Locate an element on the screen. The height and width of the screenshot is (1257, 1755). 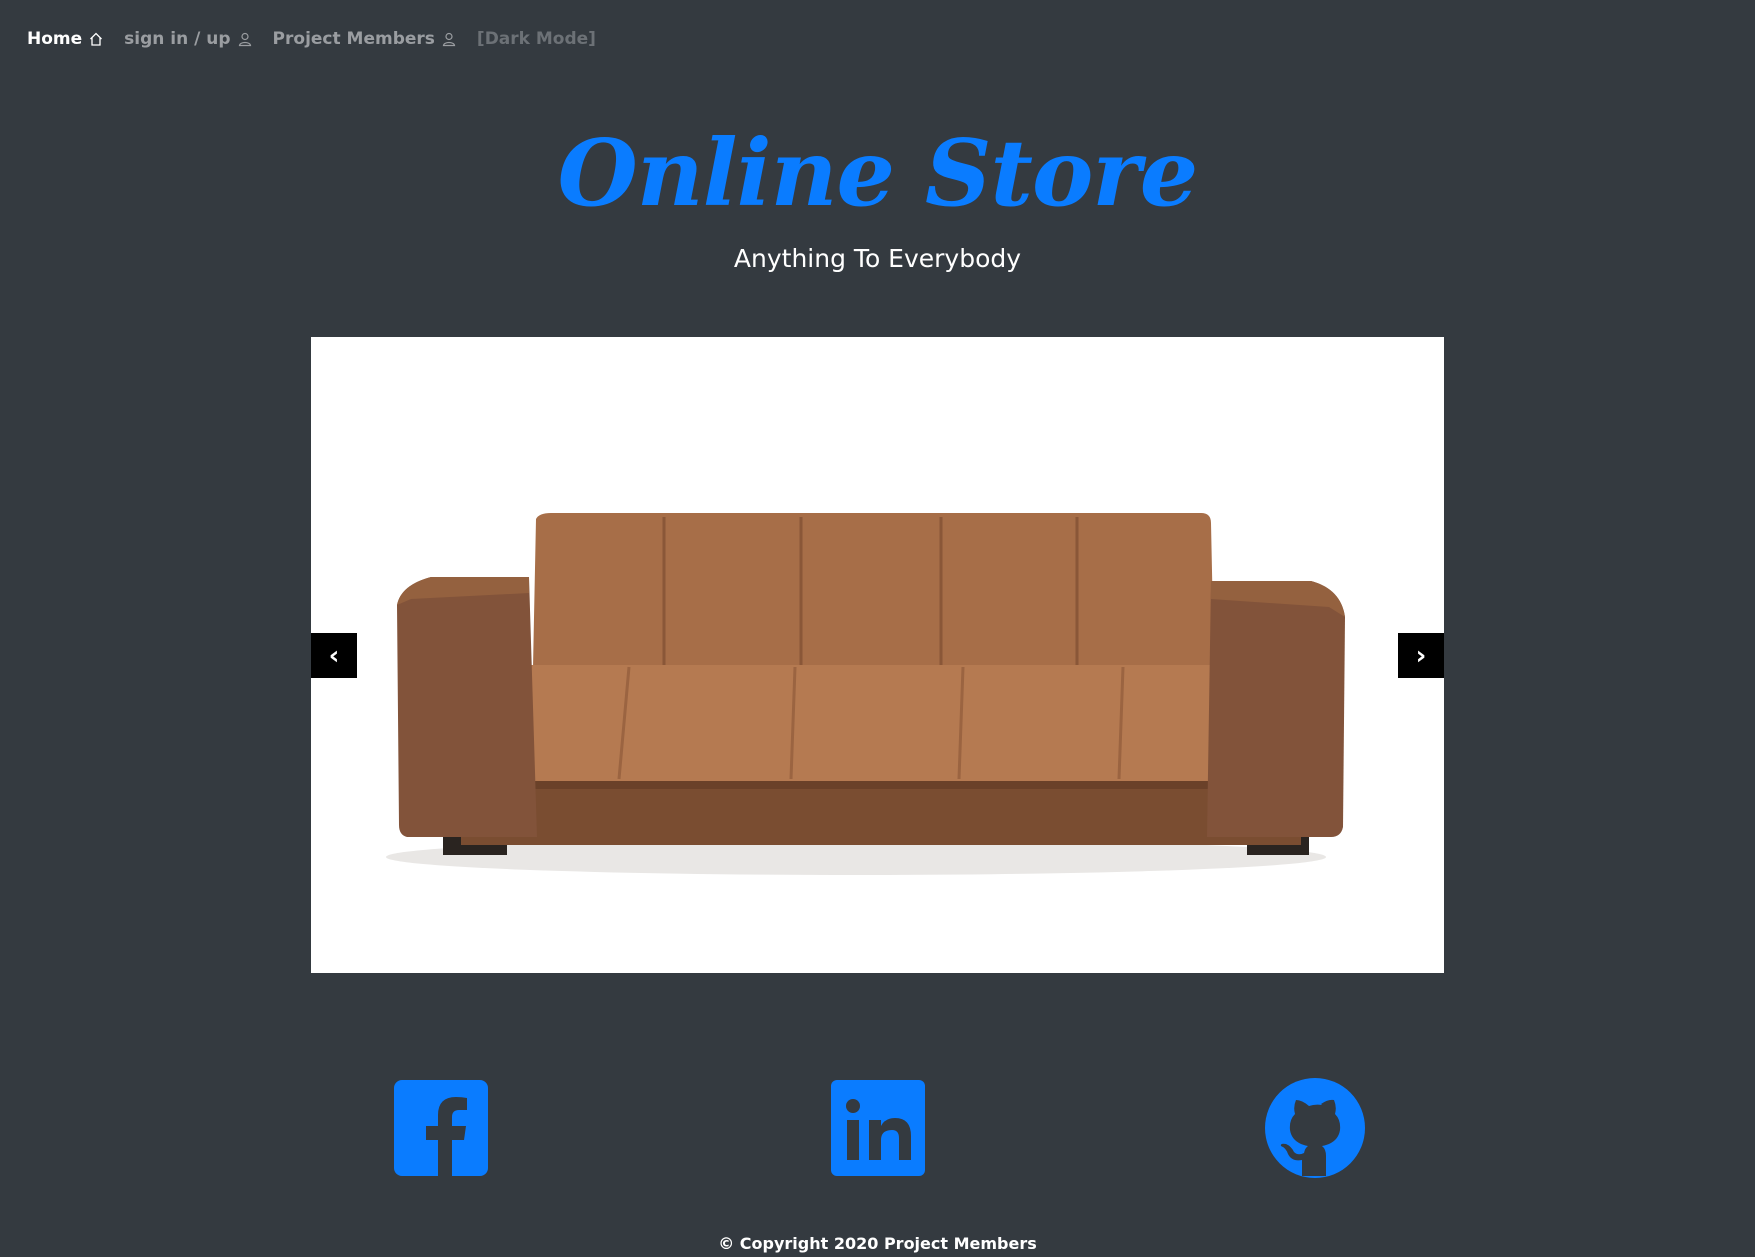
linkedin-icon is located at coordinates (878, 1128).